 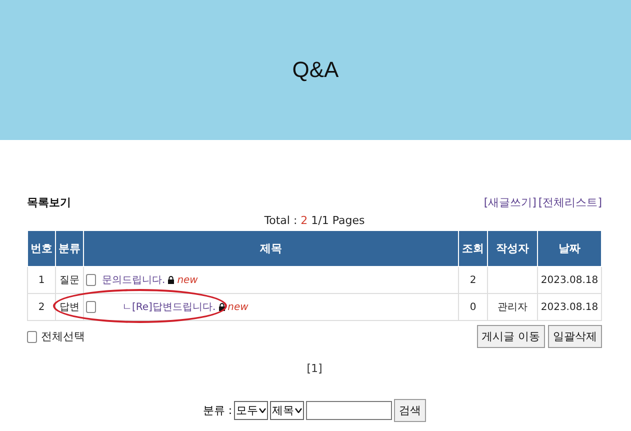 What do you see at coordinates (70, 307) in the screenshot?
I see `table-cell: 답변` at bounding box center [70, 307].